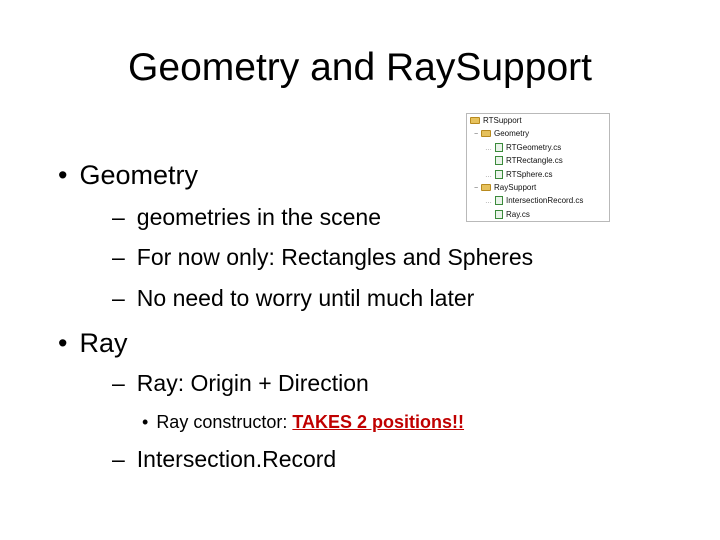  I want to click on bullet-ray: • Ray, so click(92, 343).